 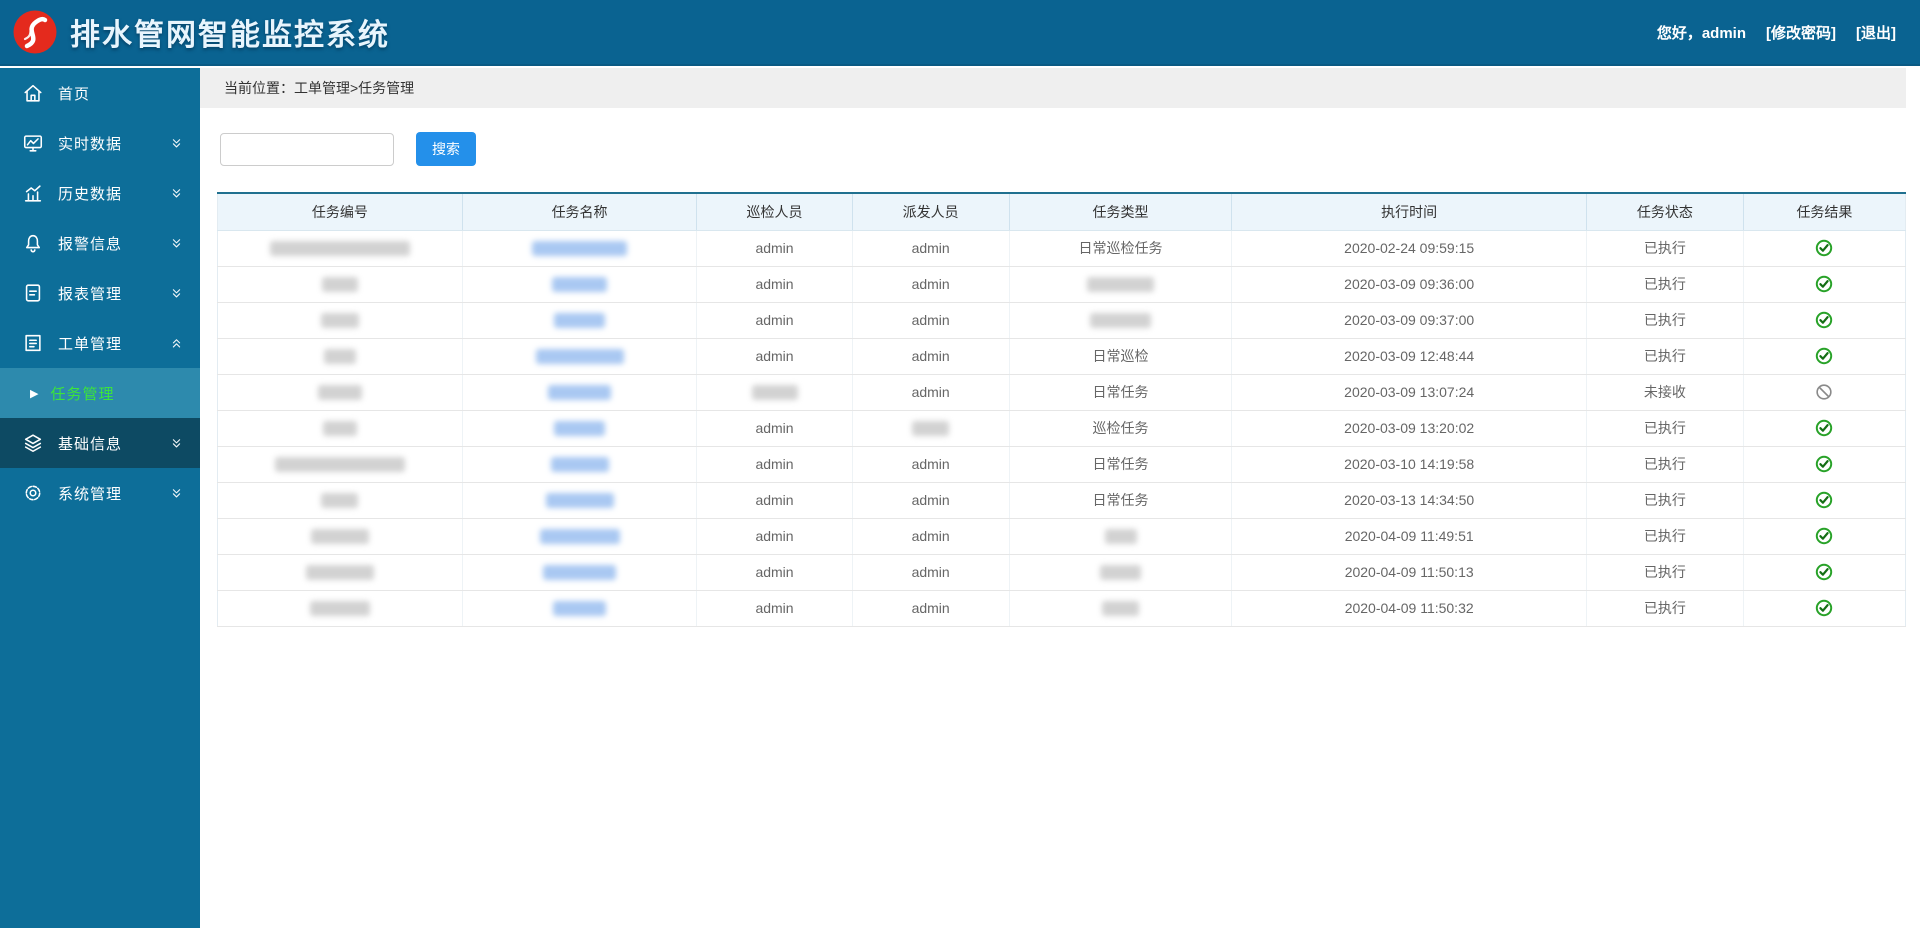 What do you see at coordinates (100, 243) in the screenshot?
I see `sidebar-item-alarm-info: 报警信息` at bounding box center [100, 243].